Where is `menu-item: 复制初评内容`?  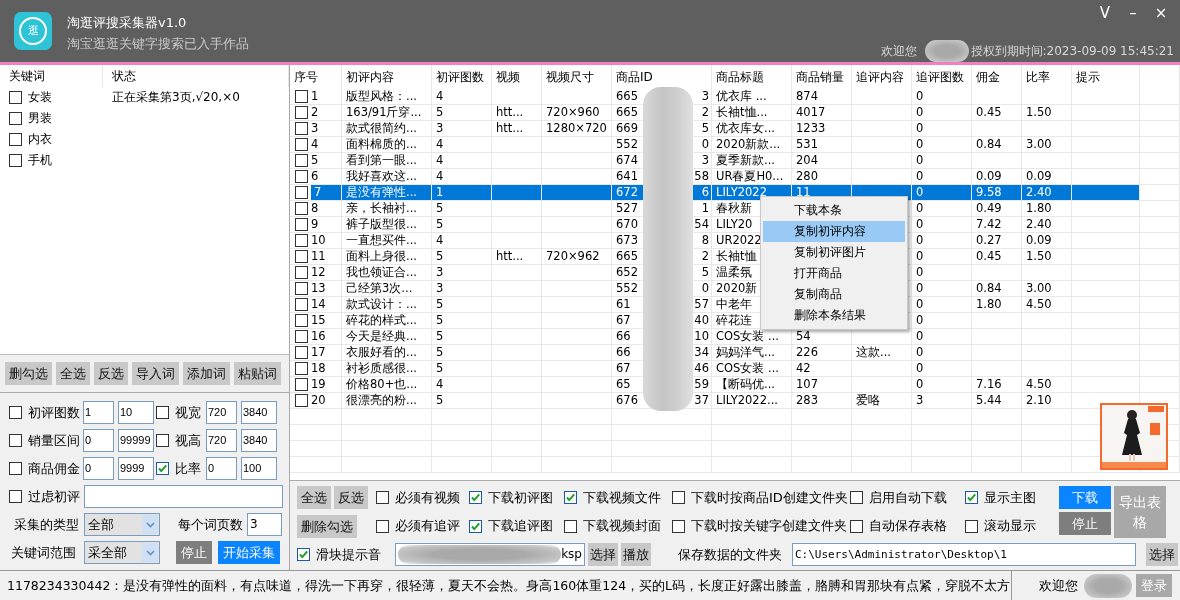 menu-item: 复制初评内容 is located at coordinates (834, 231).